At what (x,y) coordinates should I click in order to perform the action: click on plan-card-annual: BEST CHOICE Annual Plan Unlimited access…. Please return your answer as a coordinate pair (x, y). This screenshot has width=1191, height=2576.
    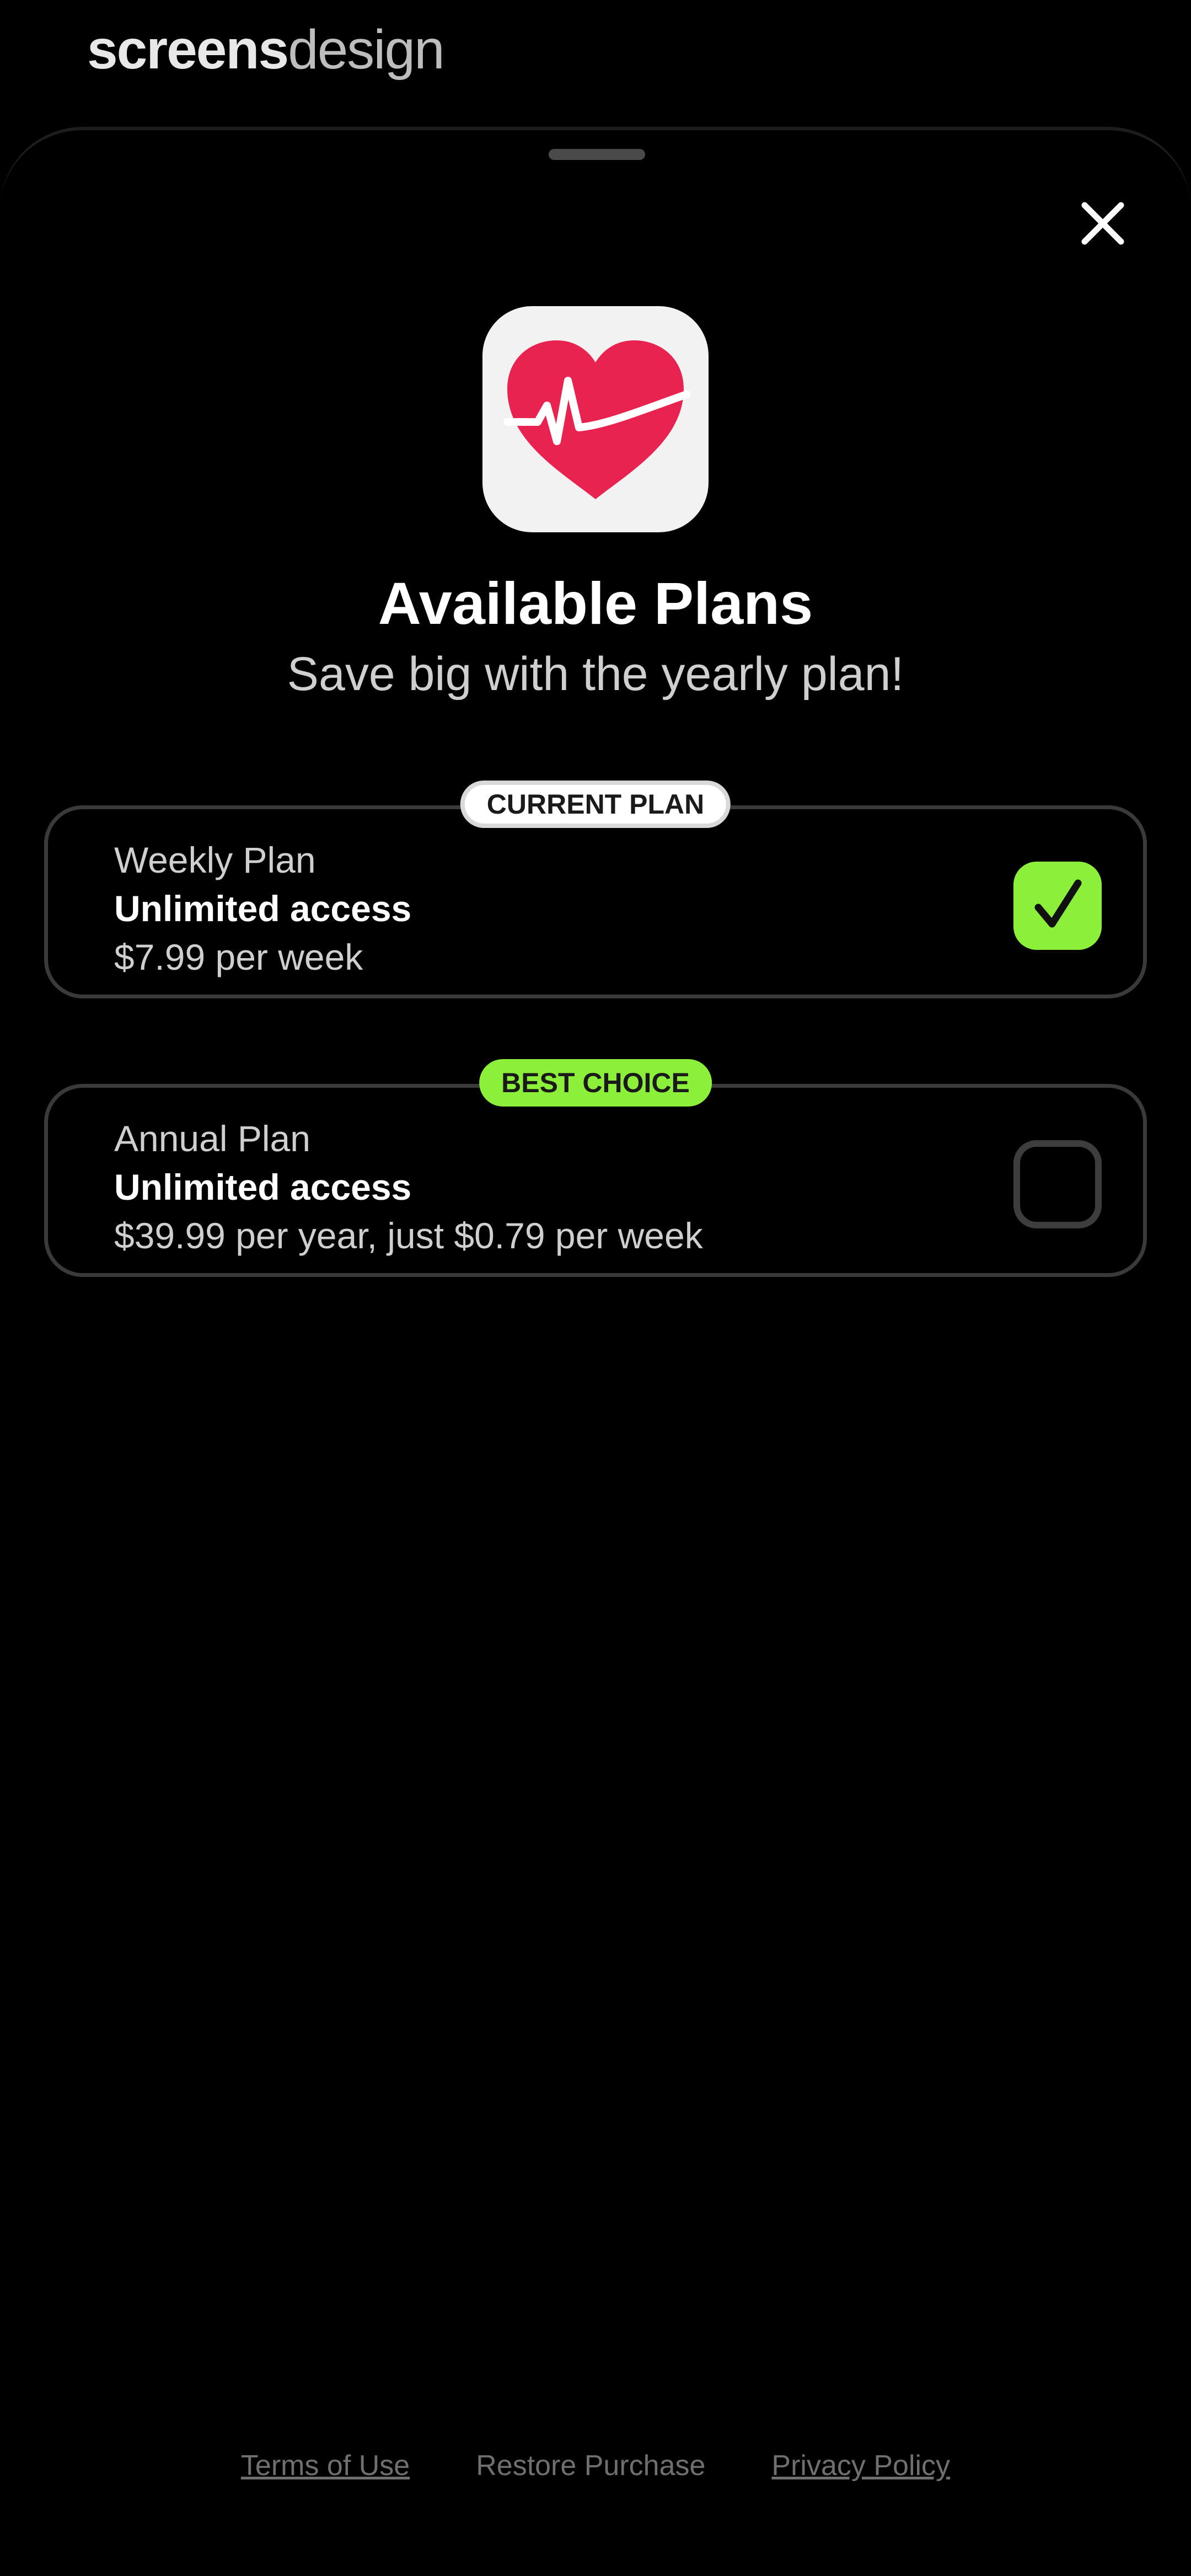
    Looking at the image, I should click on (595, 1168).